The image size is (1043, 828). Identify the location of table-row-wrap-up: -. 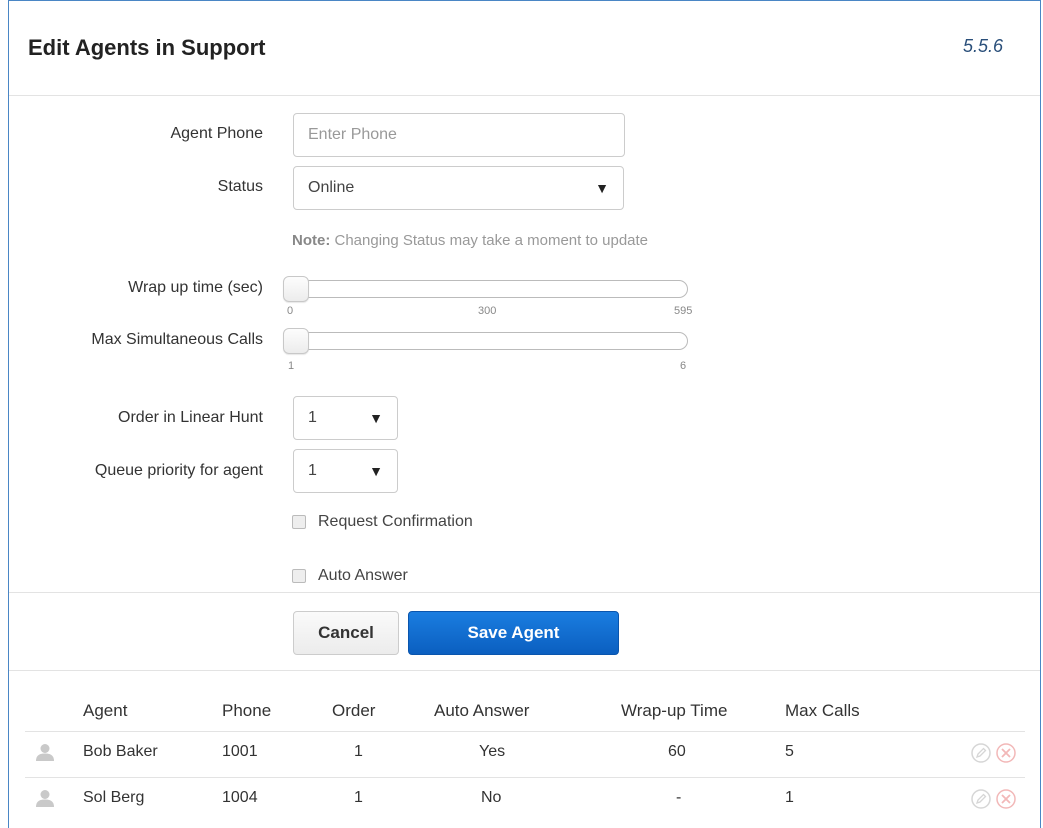
(679, 797).